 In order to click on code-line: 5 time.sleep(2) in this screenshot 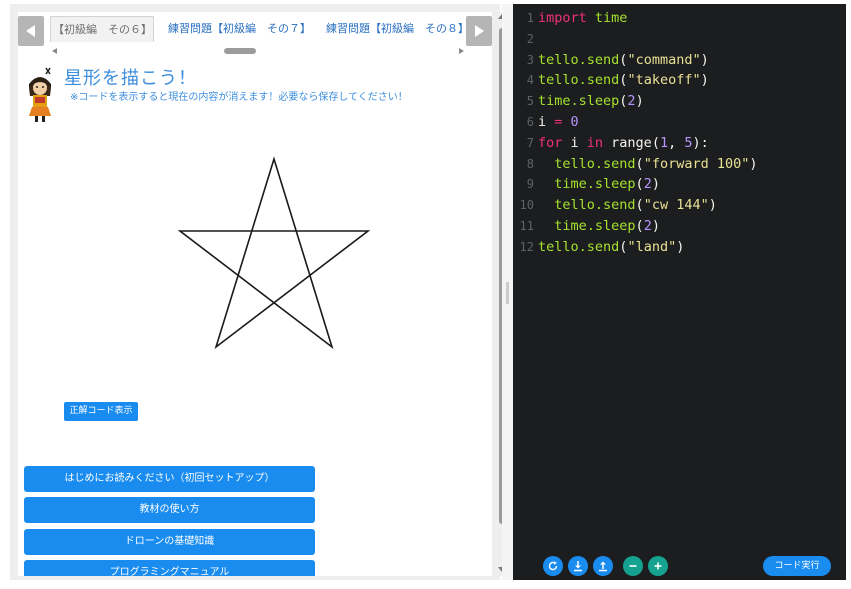, I will do `click(679, 101)`.